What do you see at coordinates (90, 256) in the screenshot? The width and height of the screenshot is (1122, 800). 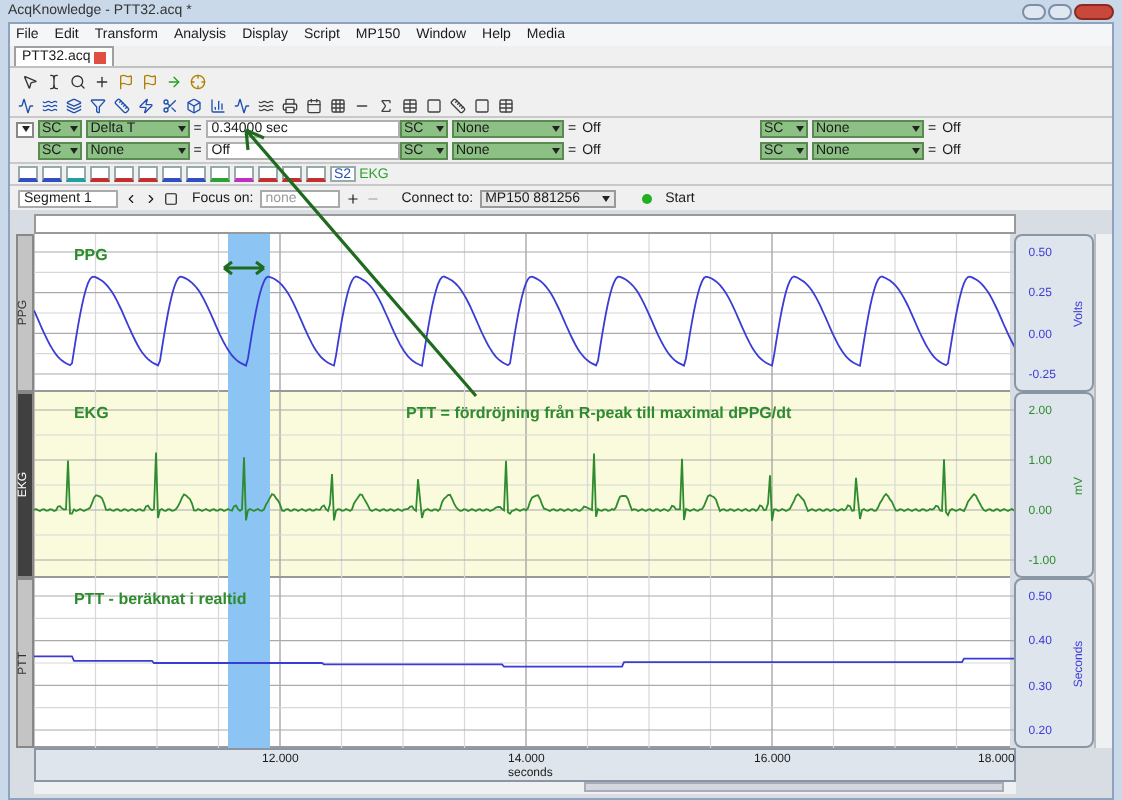 I see `annotation-text: PPG` at bounding box center [90, 256].